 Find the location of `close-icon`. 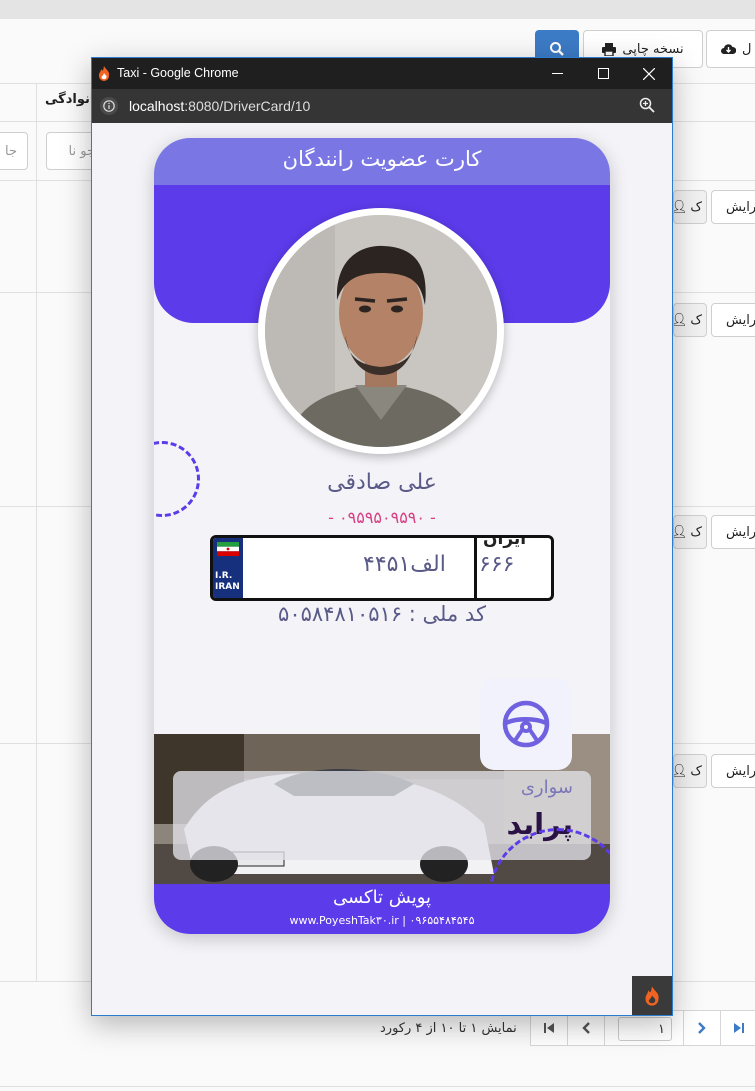

close-icon is located at coordinates (649, 73).